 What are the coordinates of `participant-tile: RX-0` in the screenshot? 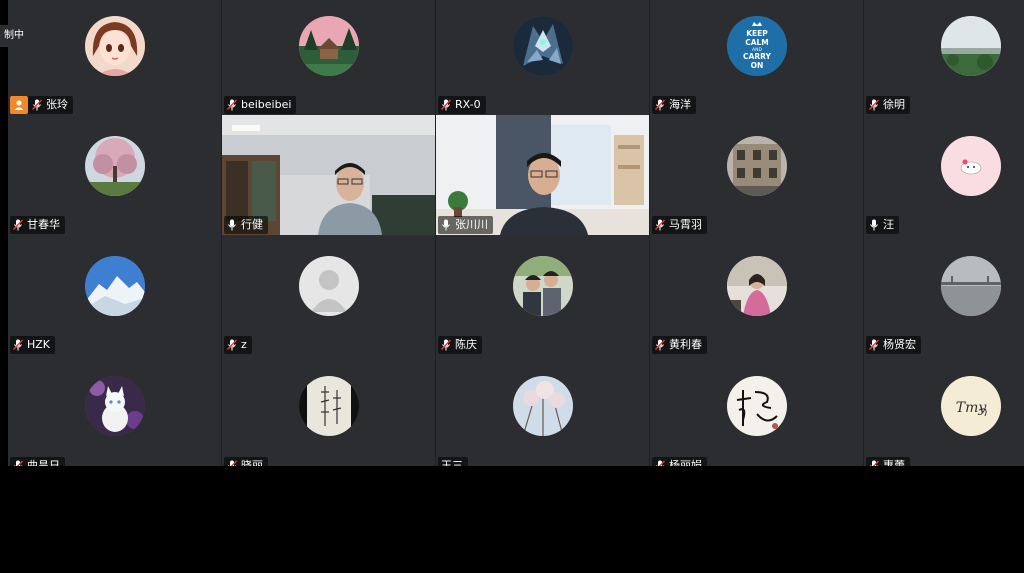 It's located at (542, 57).